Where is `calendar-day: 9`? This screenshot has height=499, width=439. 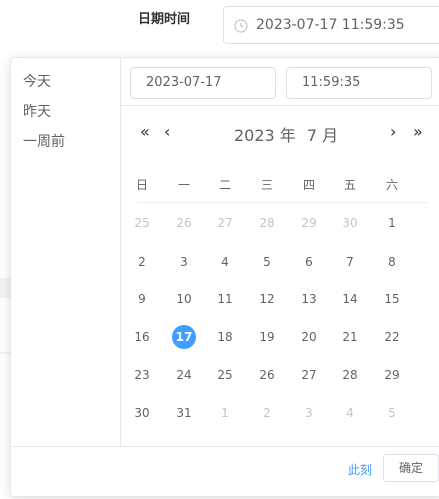 calendar-day: 9 is located at coordinates (142, 299).